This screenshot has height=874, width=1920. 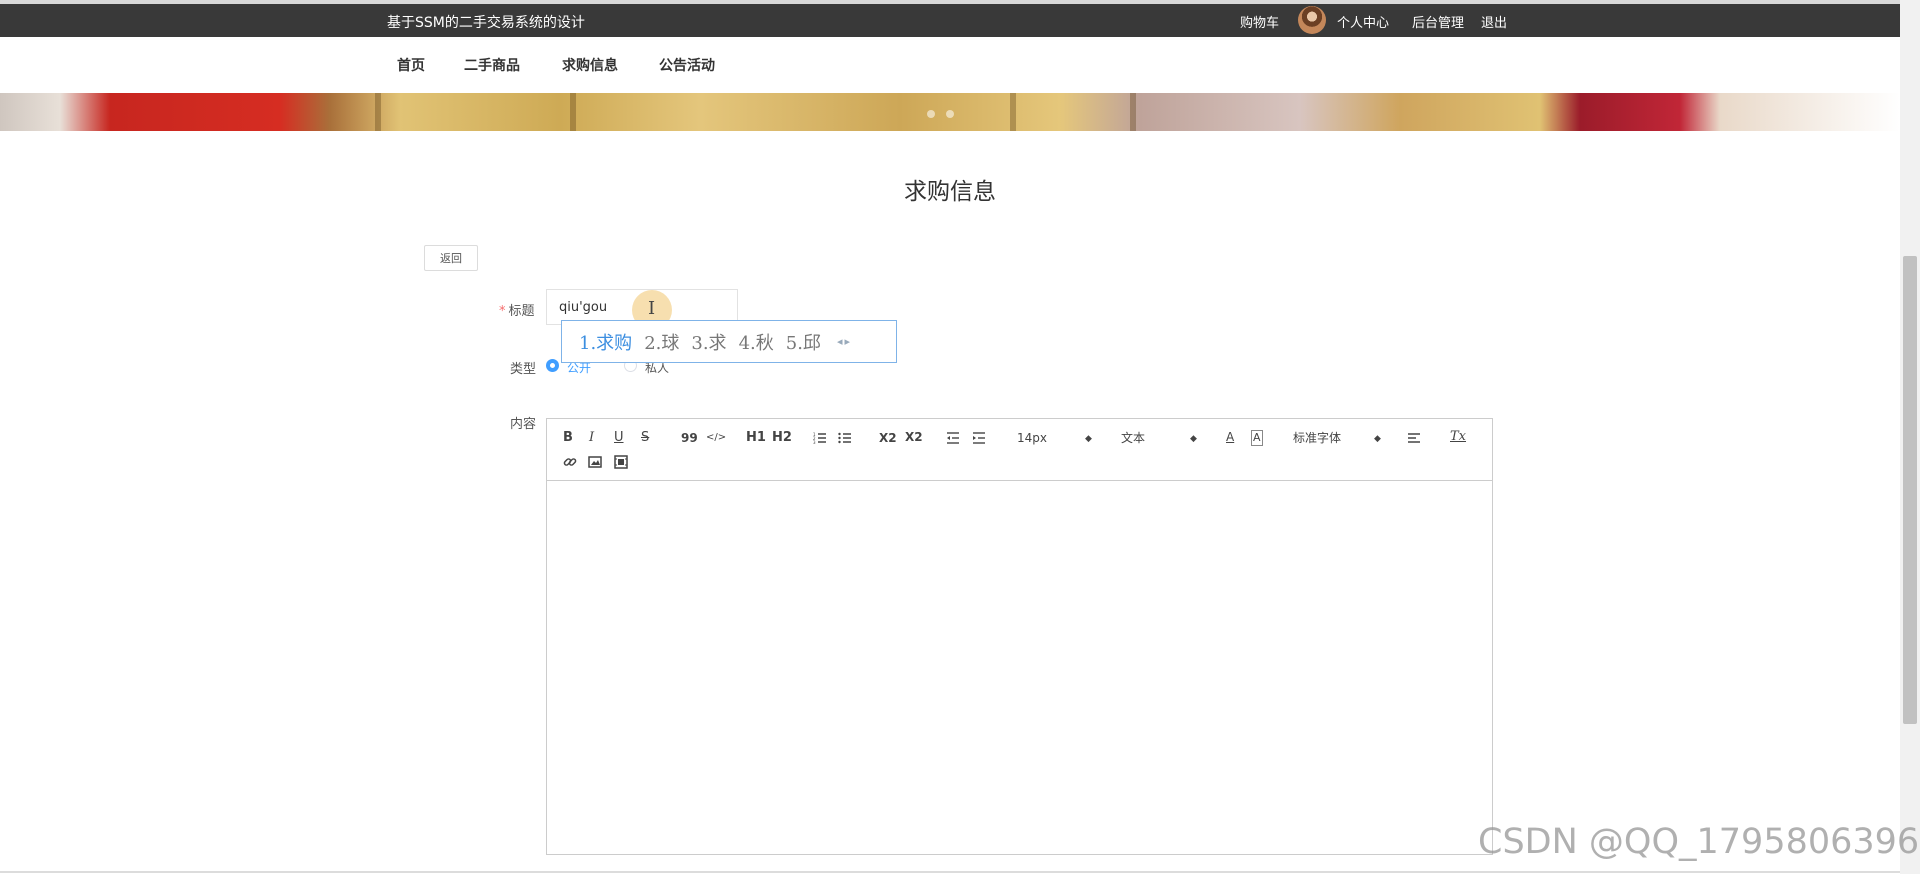 What do you see at coordinates (1257, 438) in the screenshot?
I see `background-color-icon: A` at bounding box center [1257, 438].